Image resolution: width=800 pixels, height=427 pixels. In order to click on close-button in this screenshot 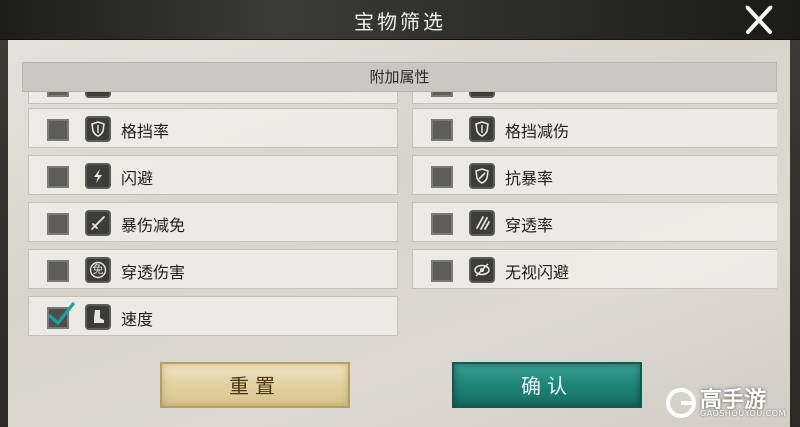, I will do `click(759, 20)`.